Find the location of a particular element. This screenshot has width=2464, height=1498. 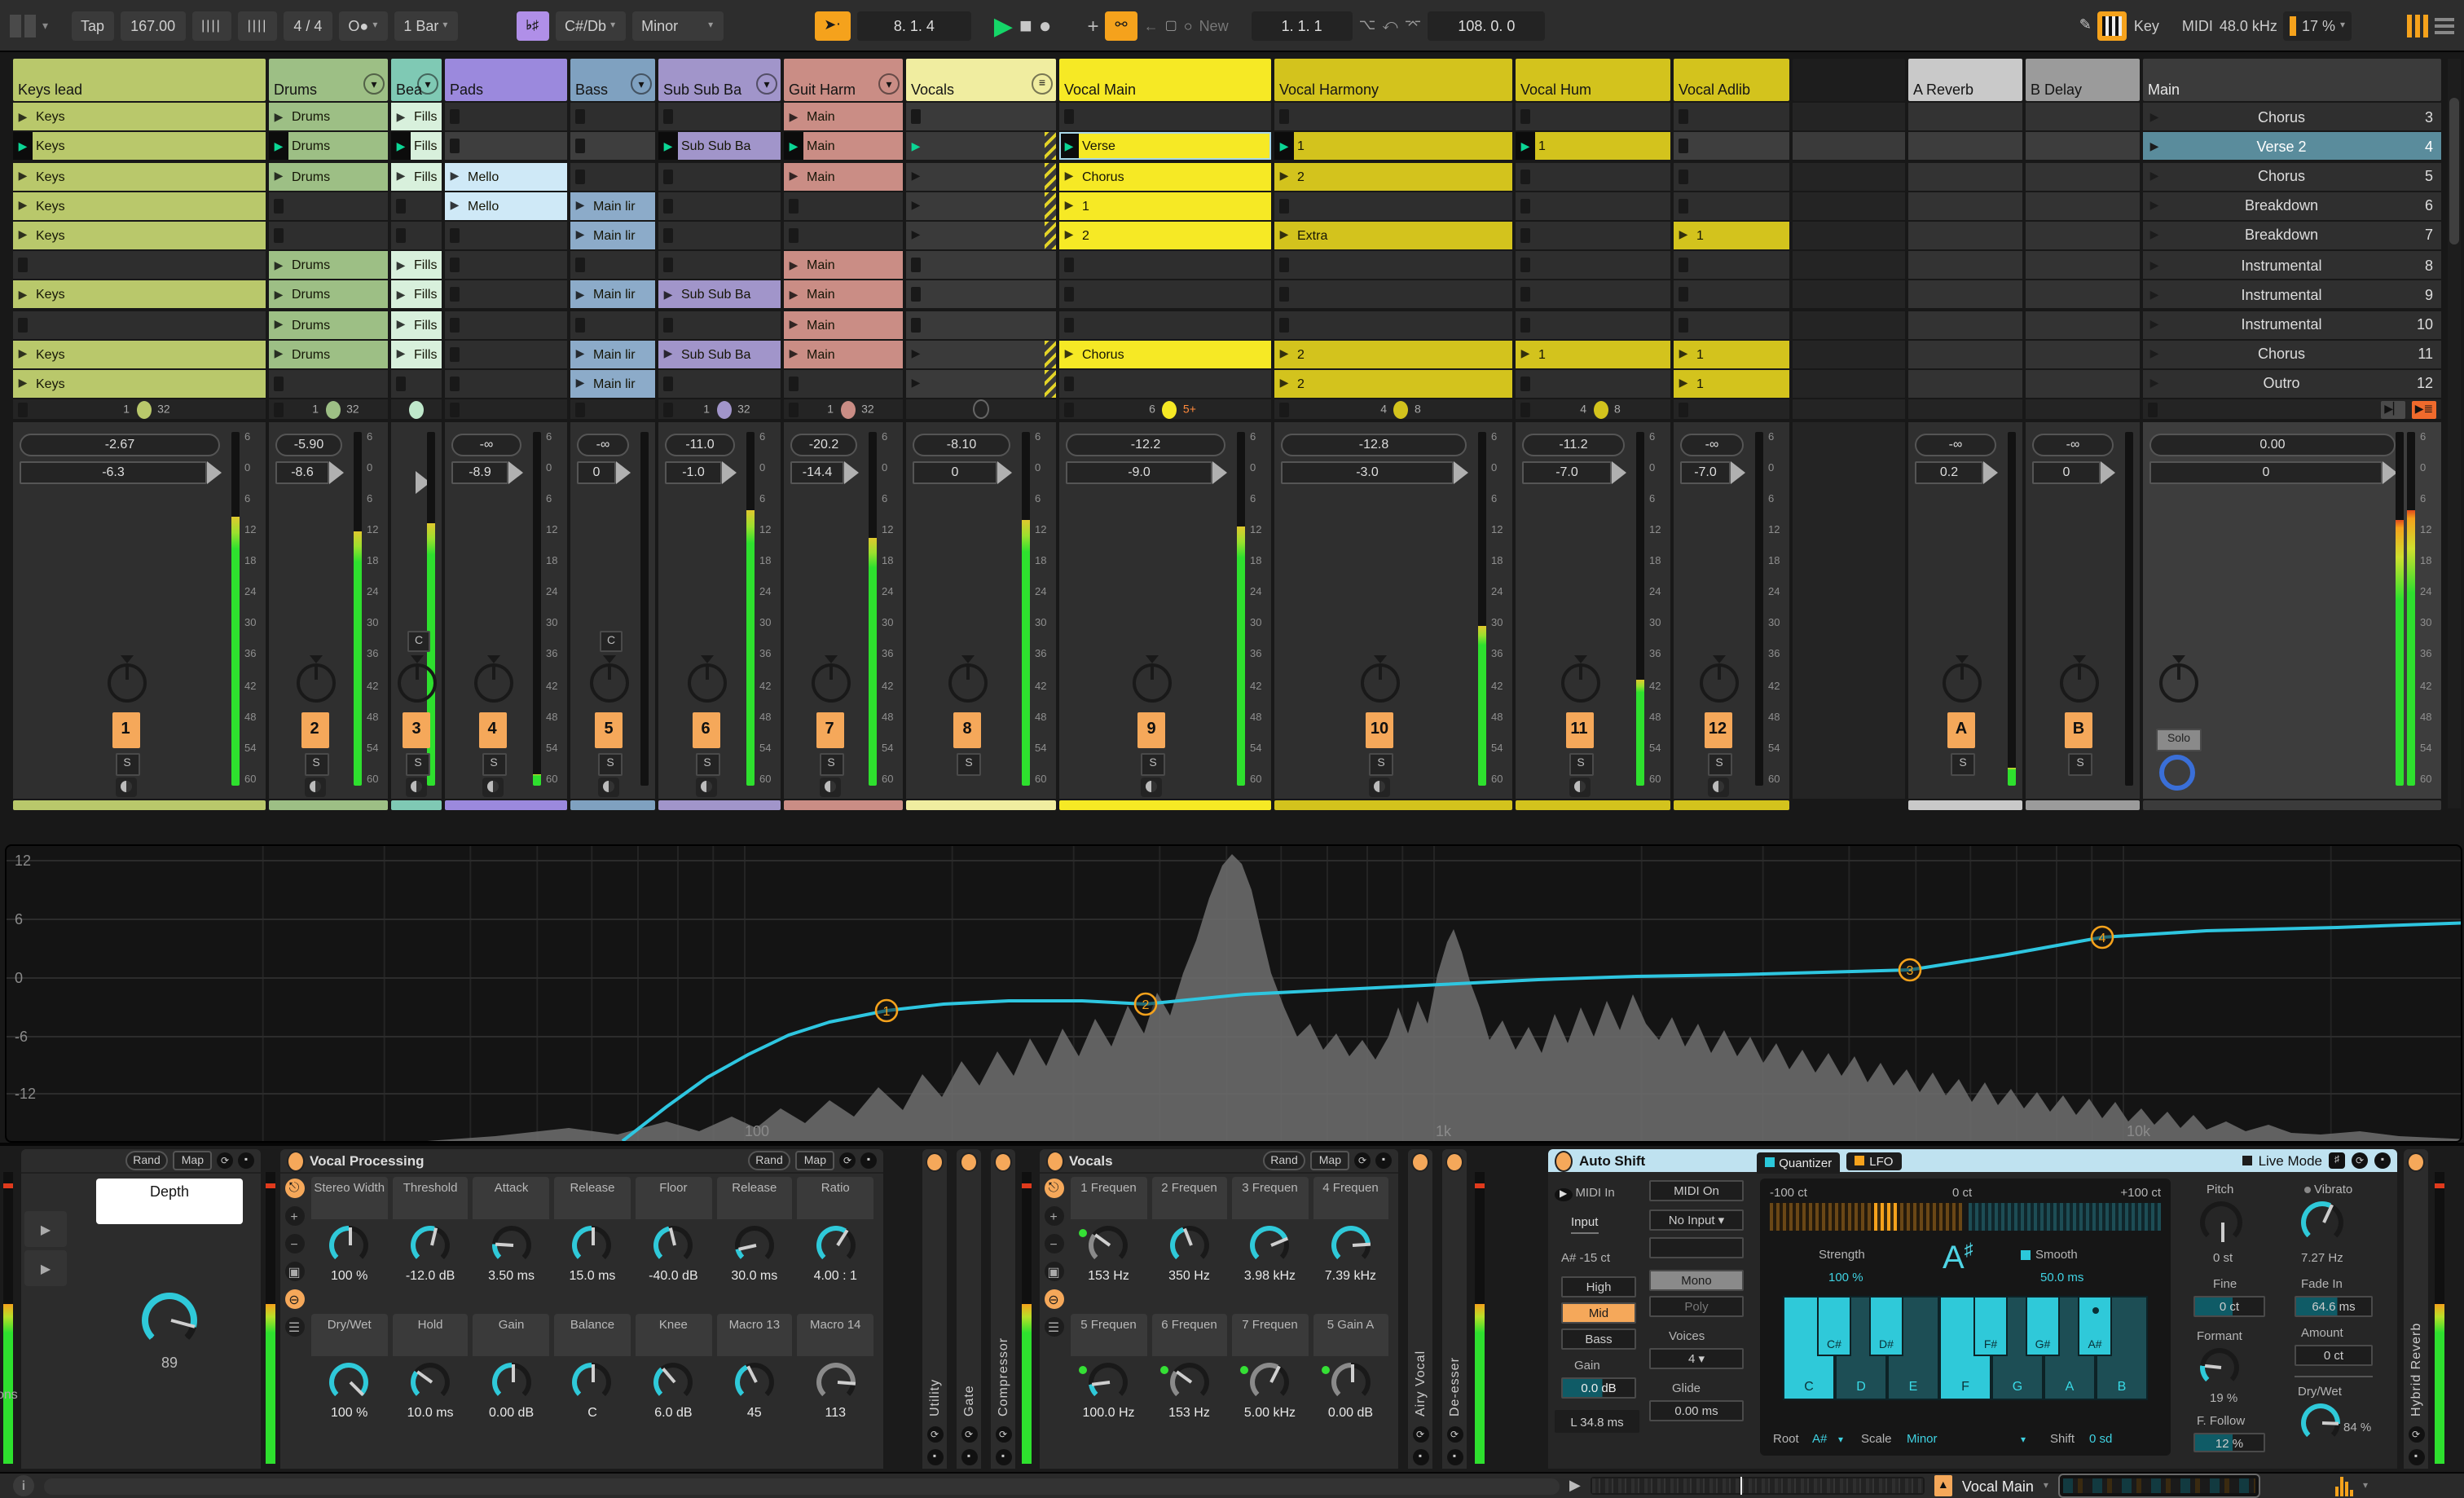

freeze-chevron-icon: ▾ is located at coordinates (766, 84).